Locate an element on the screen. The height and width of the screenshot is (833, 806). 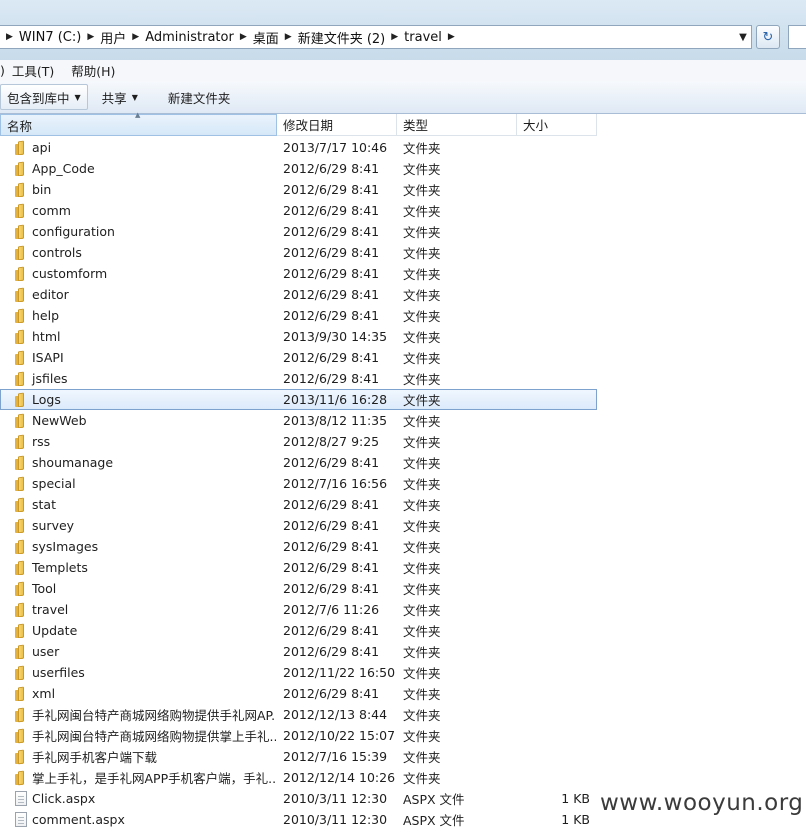
file-row: html 2013/9/30 14:35 文件夹 is located at coordinates (403, 336).